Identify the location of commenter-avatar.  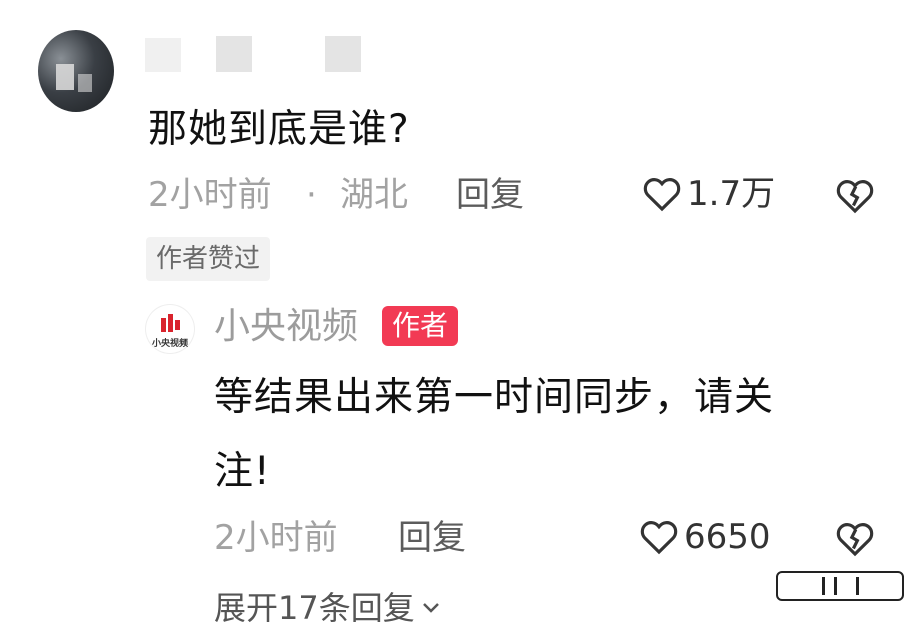
(76, 71).